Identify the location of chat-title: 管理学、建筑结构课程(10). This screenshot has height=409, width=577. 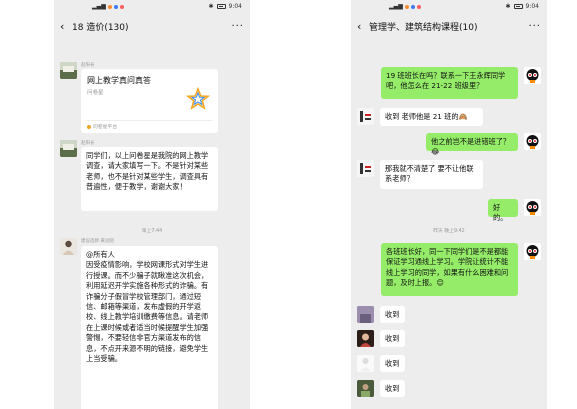
(423, 27).